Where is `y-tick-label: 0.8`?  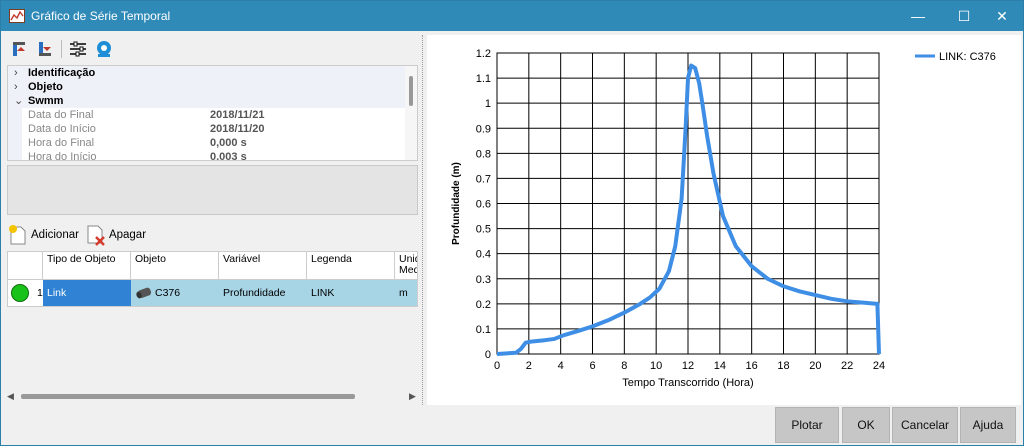 y-tick-label: 0.8 is located at coordinates (483, 154).